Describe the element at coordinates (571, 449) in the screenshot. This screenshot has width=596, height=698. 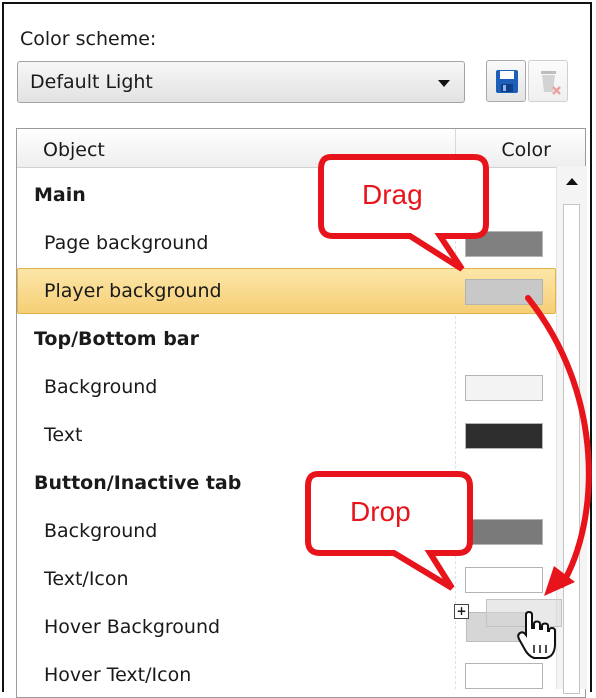
I see `scrollbar-track` at that location.